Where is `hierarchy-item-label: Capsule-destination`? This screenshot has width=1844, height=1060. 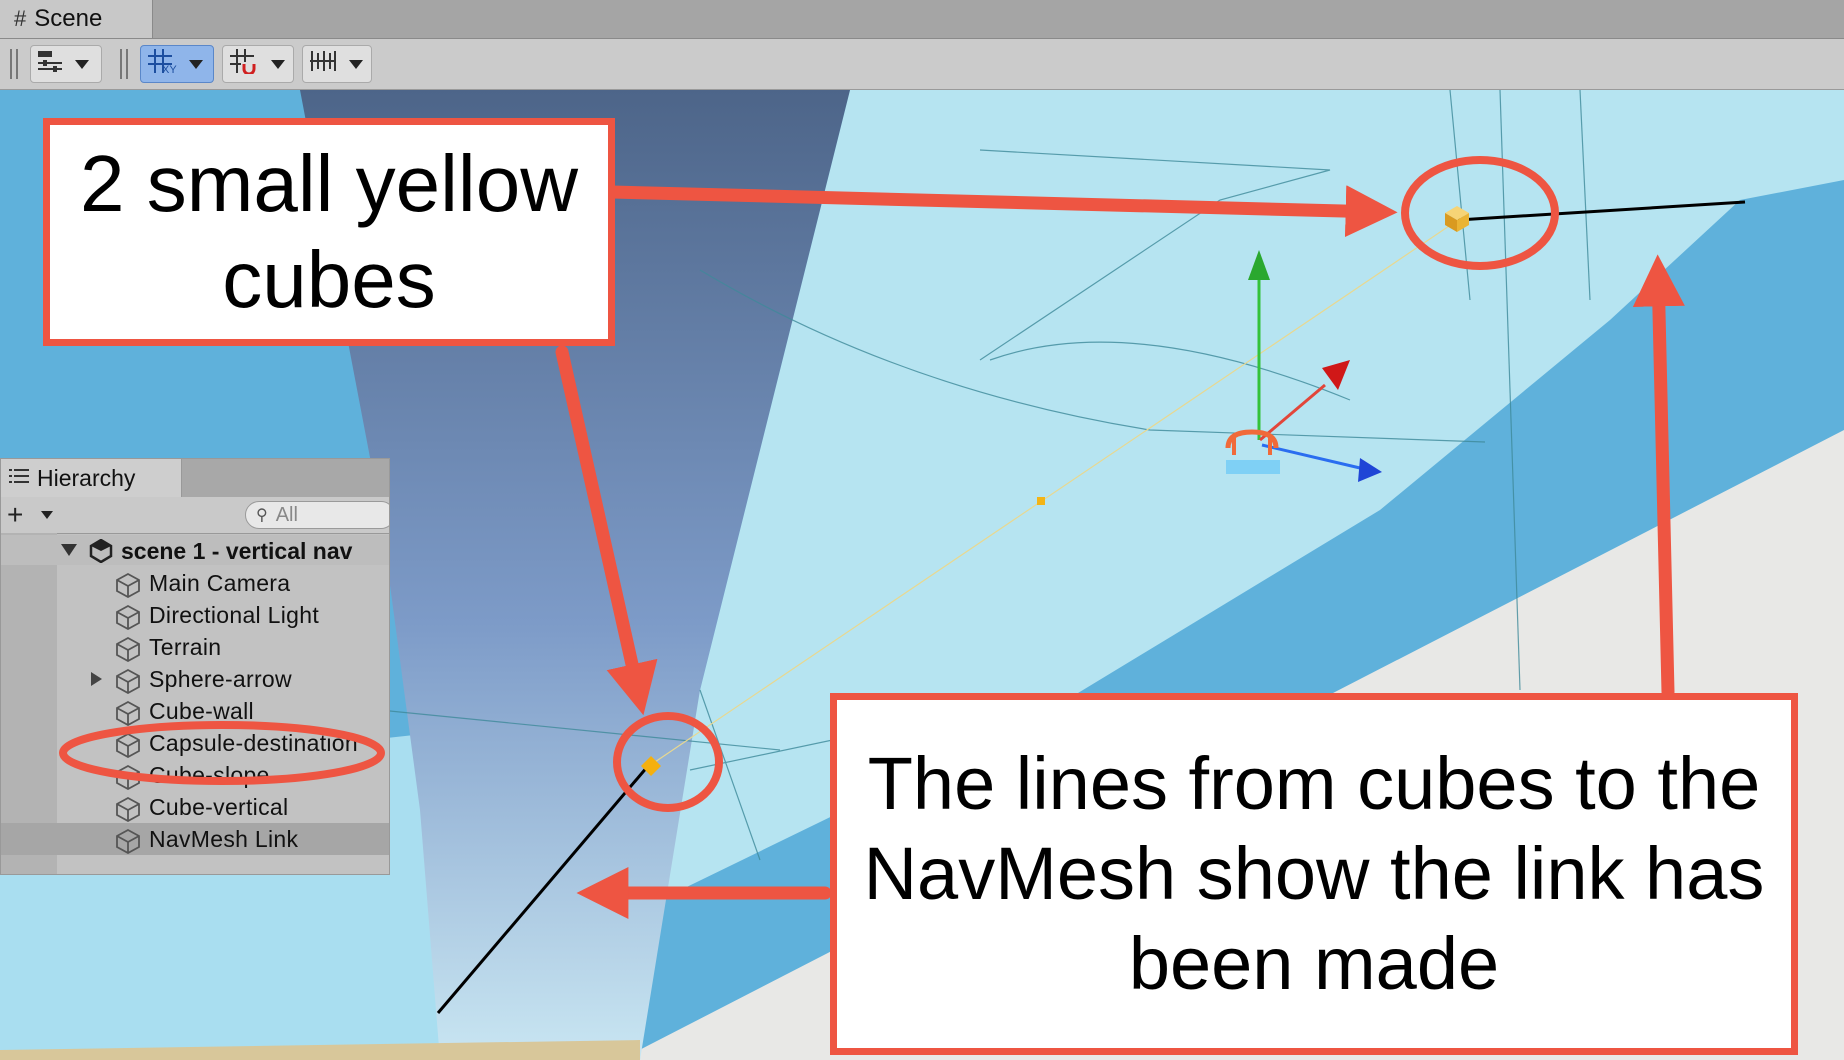
hierarchy-item-label: Capsule-destination is located at coordinates (253, 743).